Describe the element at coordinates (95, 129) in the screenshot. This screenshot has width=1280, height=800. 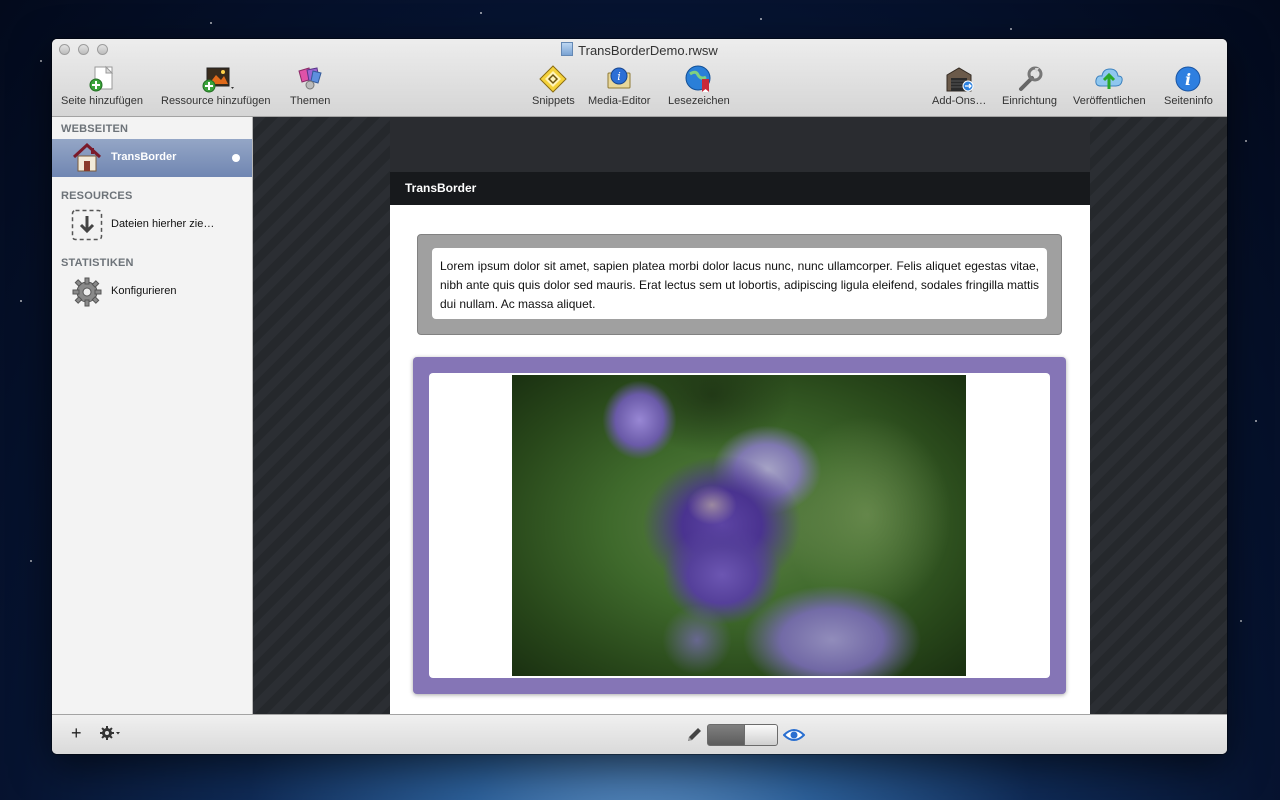
I see `sidebar-heading-webseiten: WEBSEITEN` at that location.